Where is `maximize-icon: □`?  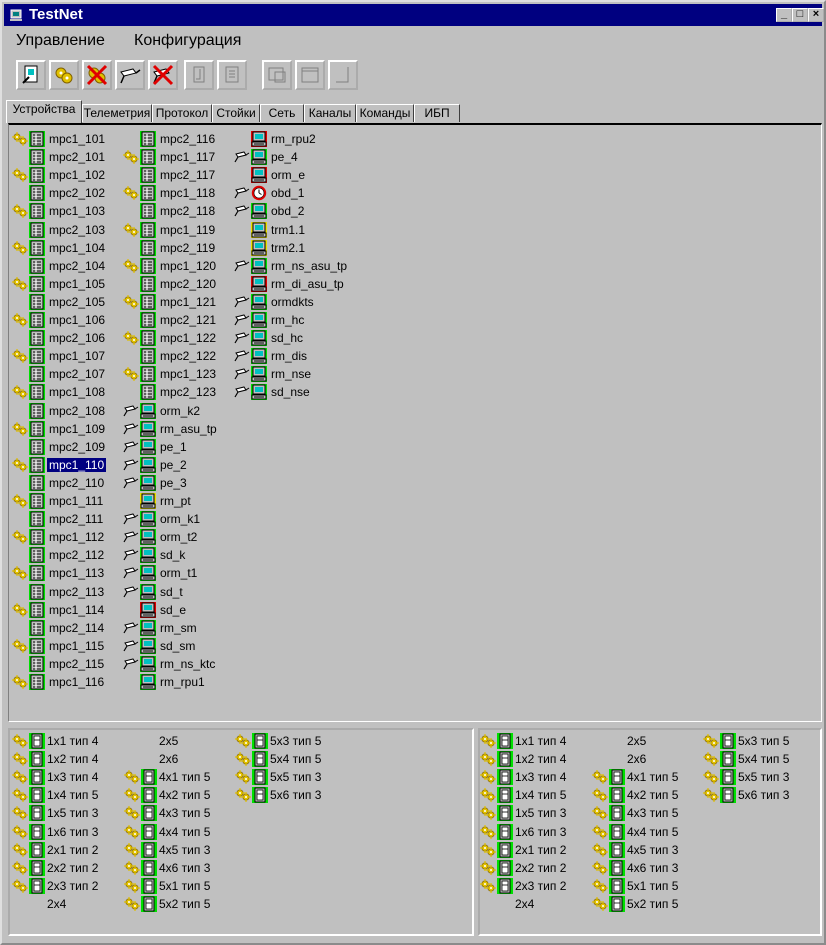
maximize-icon: □ is located at coordinates (800, 14).